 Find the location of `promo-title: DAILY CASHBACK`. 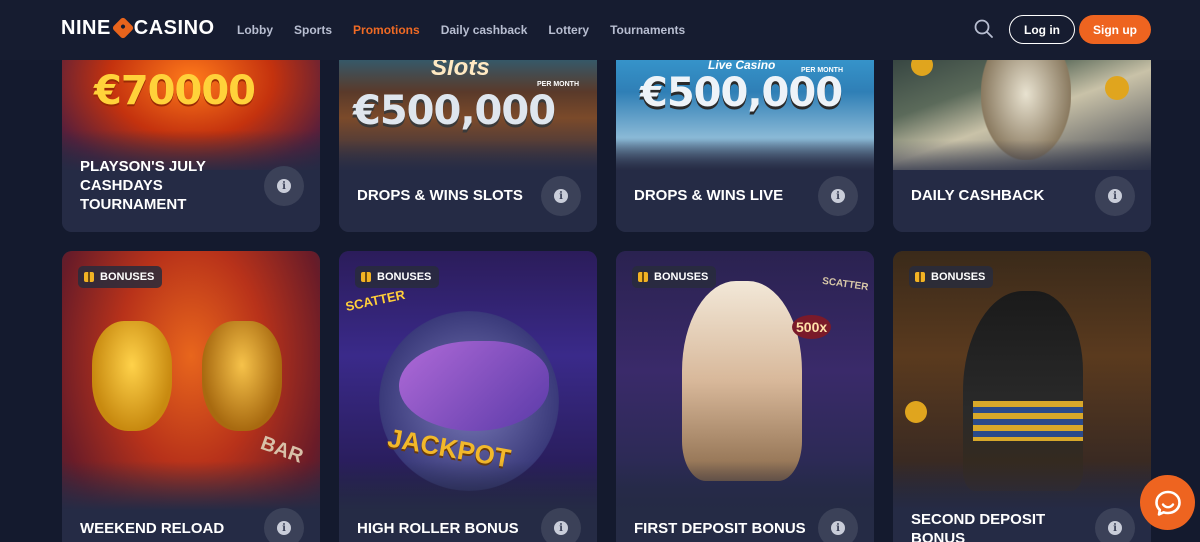

promo-title: DAILY CASHBACK is located at coordinates (978, 195).